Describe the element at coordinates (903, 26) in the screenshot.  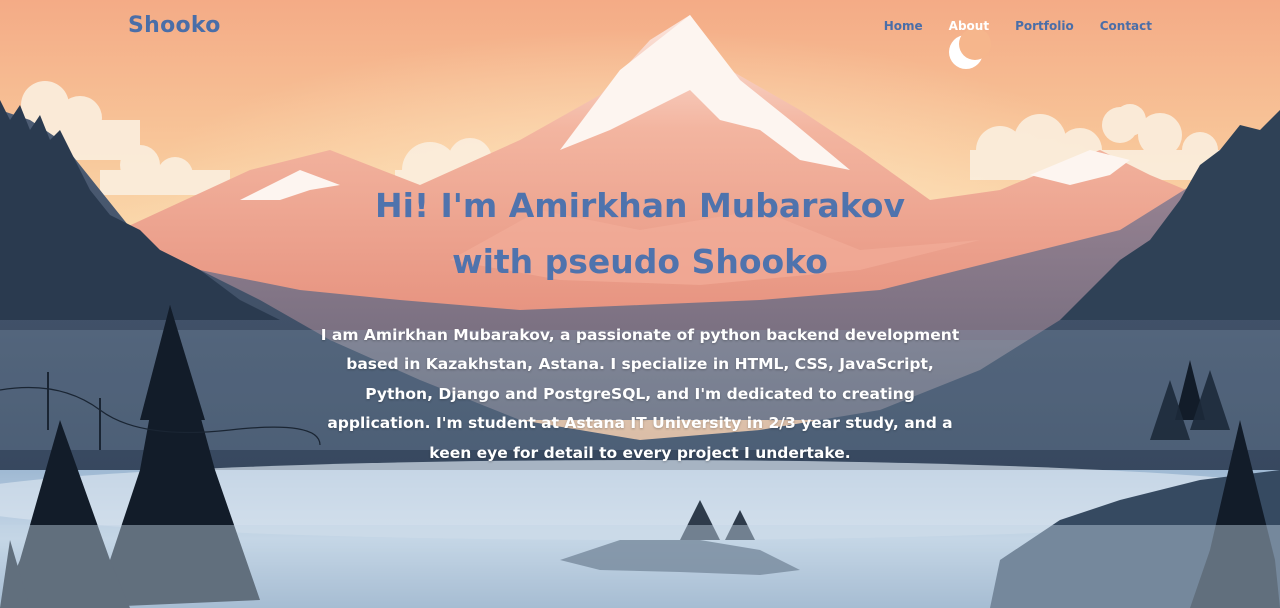
I see `nav-home-link: Home` at that location.